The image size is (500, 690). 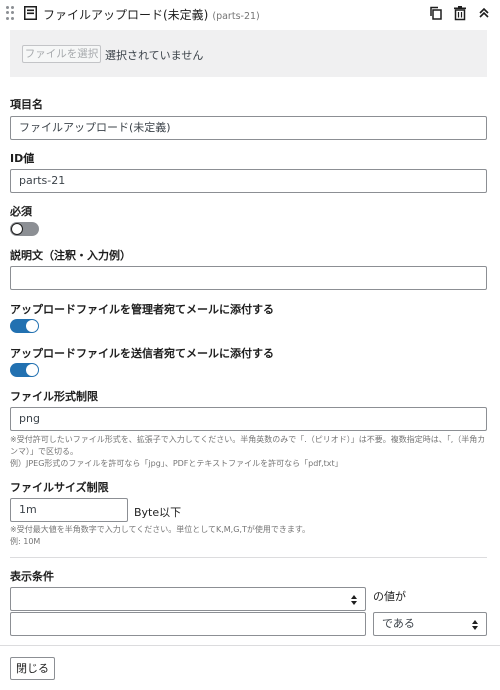 What do you see at coordinates (142, 353) in the screenshot?
I see `attach-sender-label: アップロードファイルを送信者宛てメールに添付する` at bounding box center [142, 353].